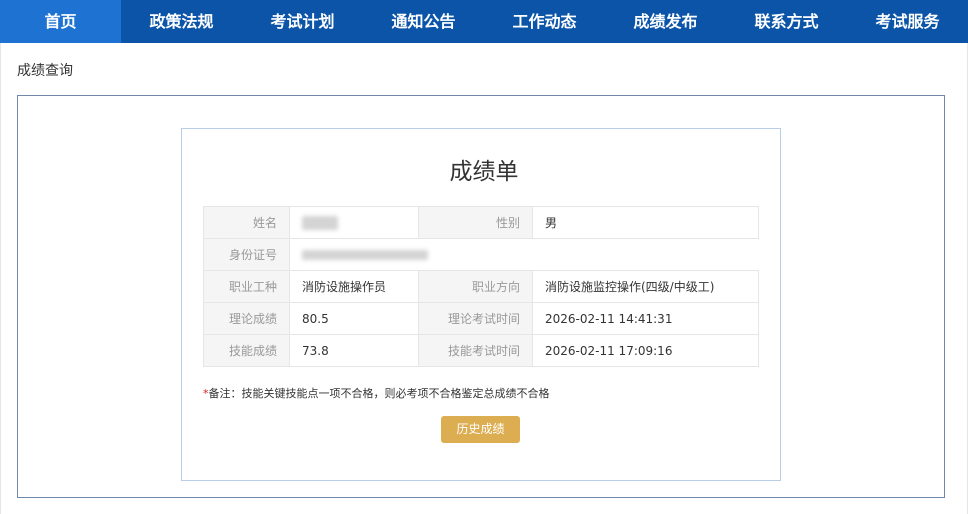  Describe the element at coordinates (302, 21) in the screenshot. I see `nav-exam-plan: 考试计划` at that location.